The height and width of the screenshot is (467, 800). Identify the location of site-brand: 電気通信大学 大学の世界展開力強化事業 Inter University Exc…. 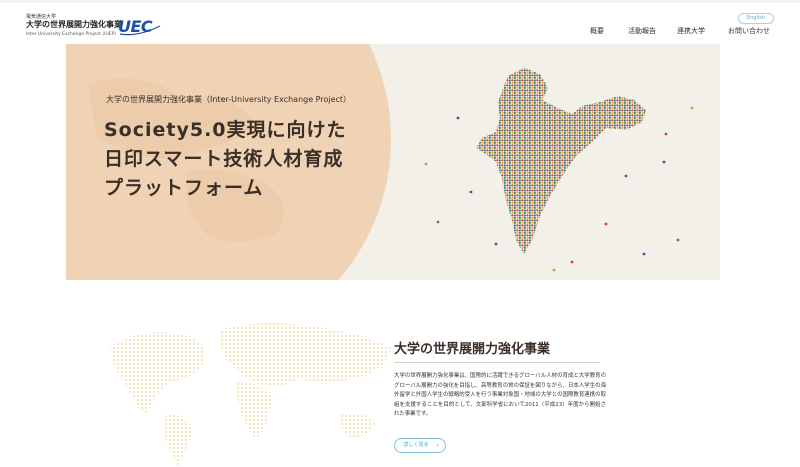
(96, 29).